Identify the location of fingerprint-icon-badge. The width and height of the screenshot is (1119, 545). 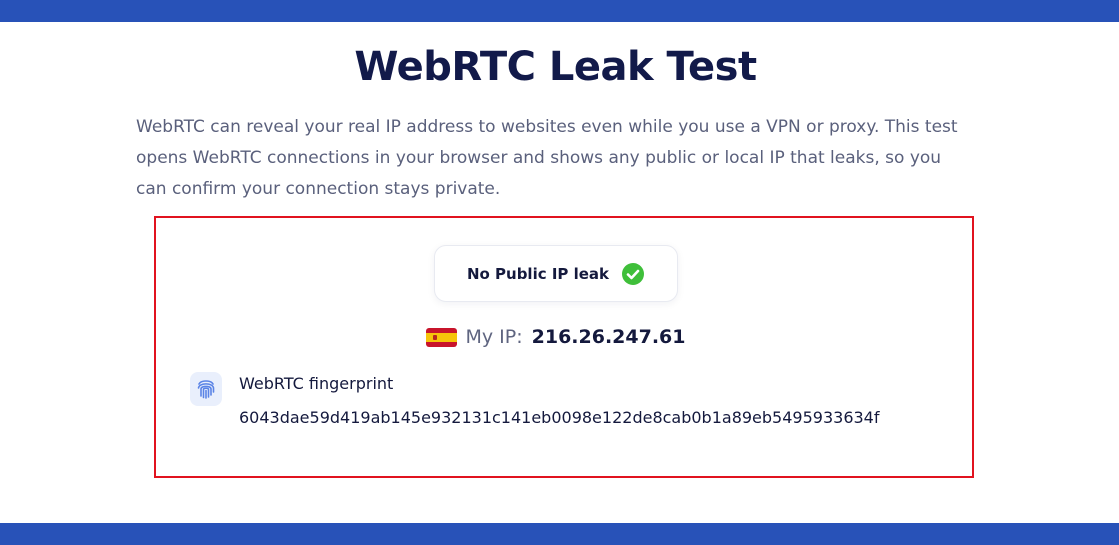
(206, 389).